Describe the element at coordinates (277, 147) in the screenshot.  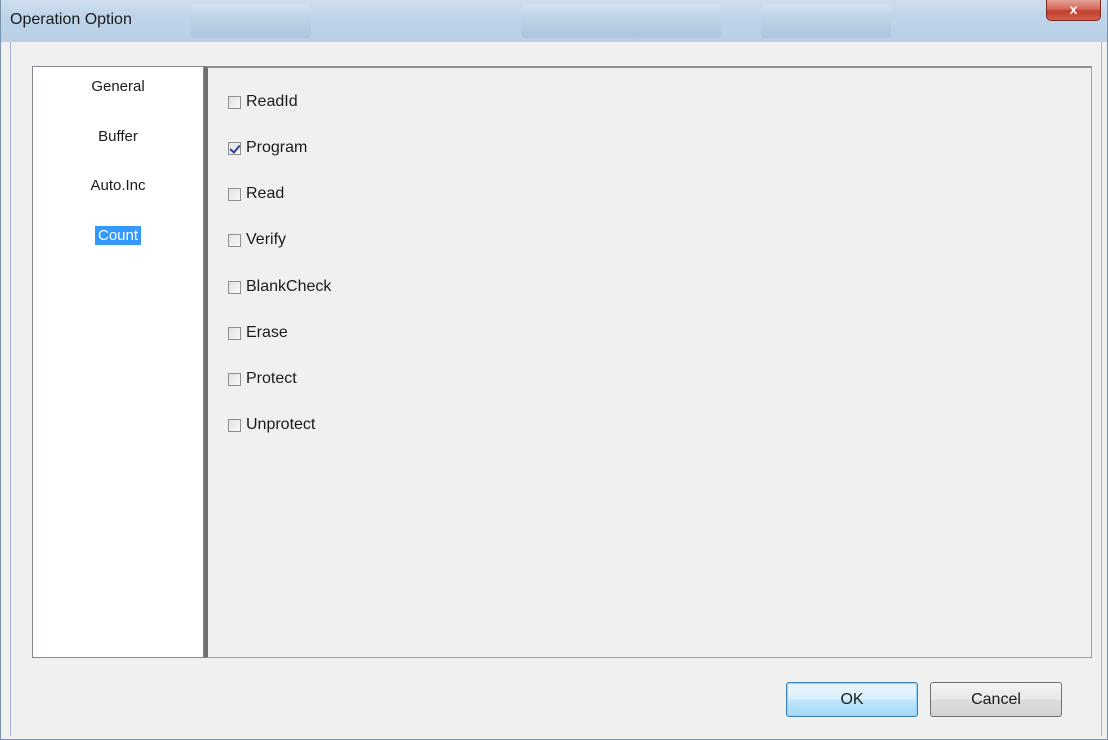
I see `option-label: Program` at that location.